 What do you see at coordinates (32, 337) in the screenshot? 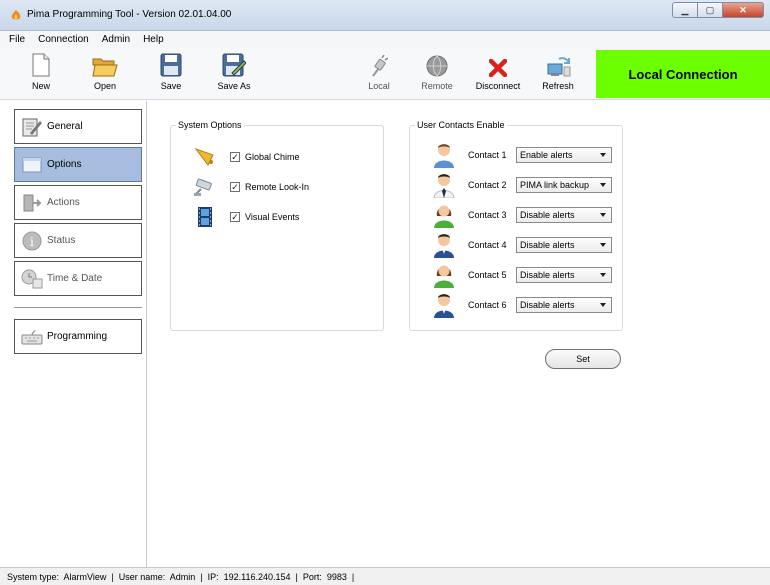
I see `keyboard-icon` at bounding box center [32, 337].